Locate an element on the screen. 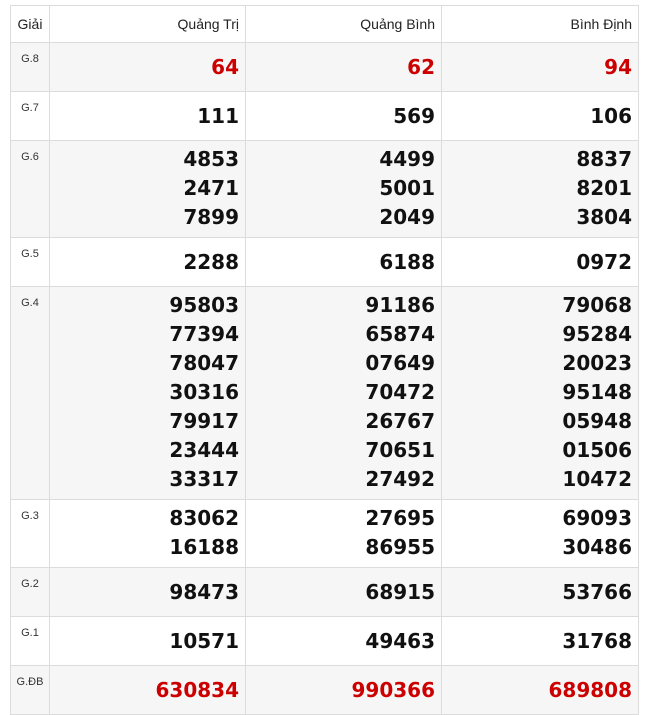 This screenshot has width=648, height=715. number: 8837 is located at coordinates (604, 159).